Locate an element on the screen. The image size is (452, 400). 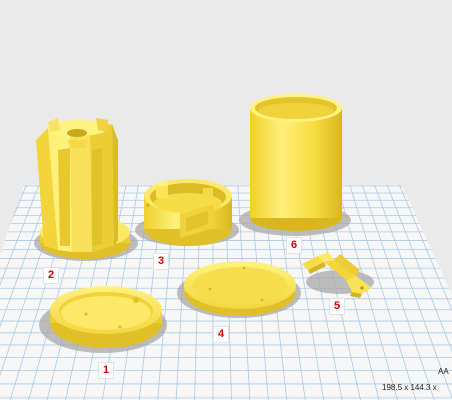
part-label-3: 3 is located at coordinates (161, 261).